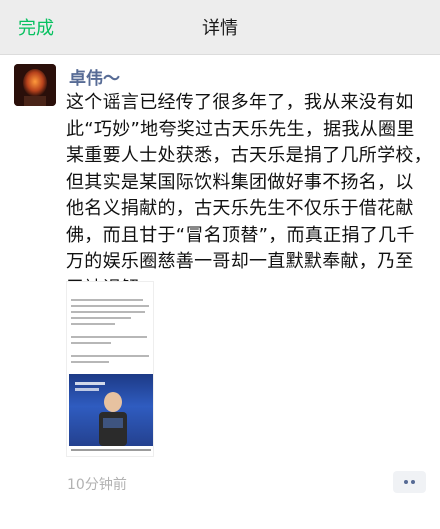 Image resolution: width=440 pixels, height=529 pixels. Describe the element at coordinates (94, 76) in the screenshot. I see `author-name: 卓伟～` at that location.